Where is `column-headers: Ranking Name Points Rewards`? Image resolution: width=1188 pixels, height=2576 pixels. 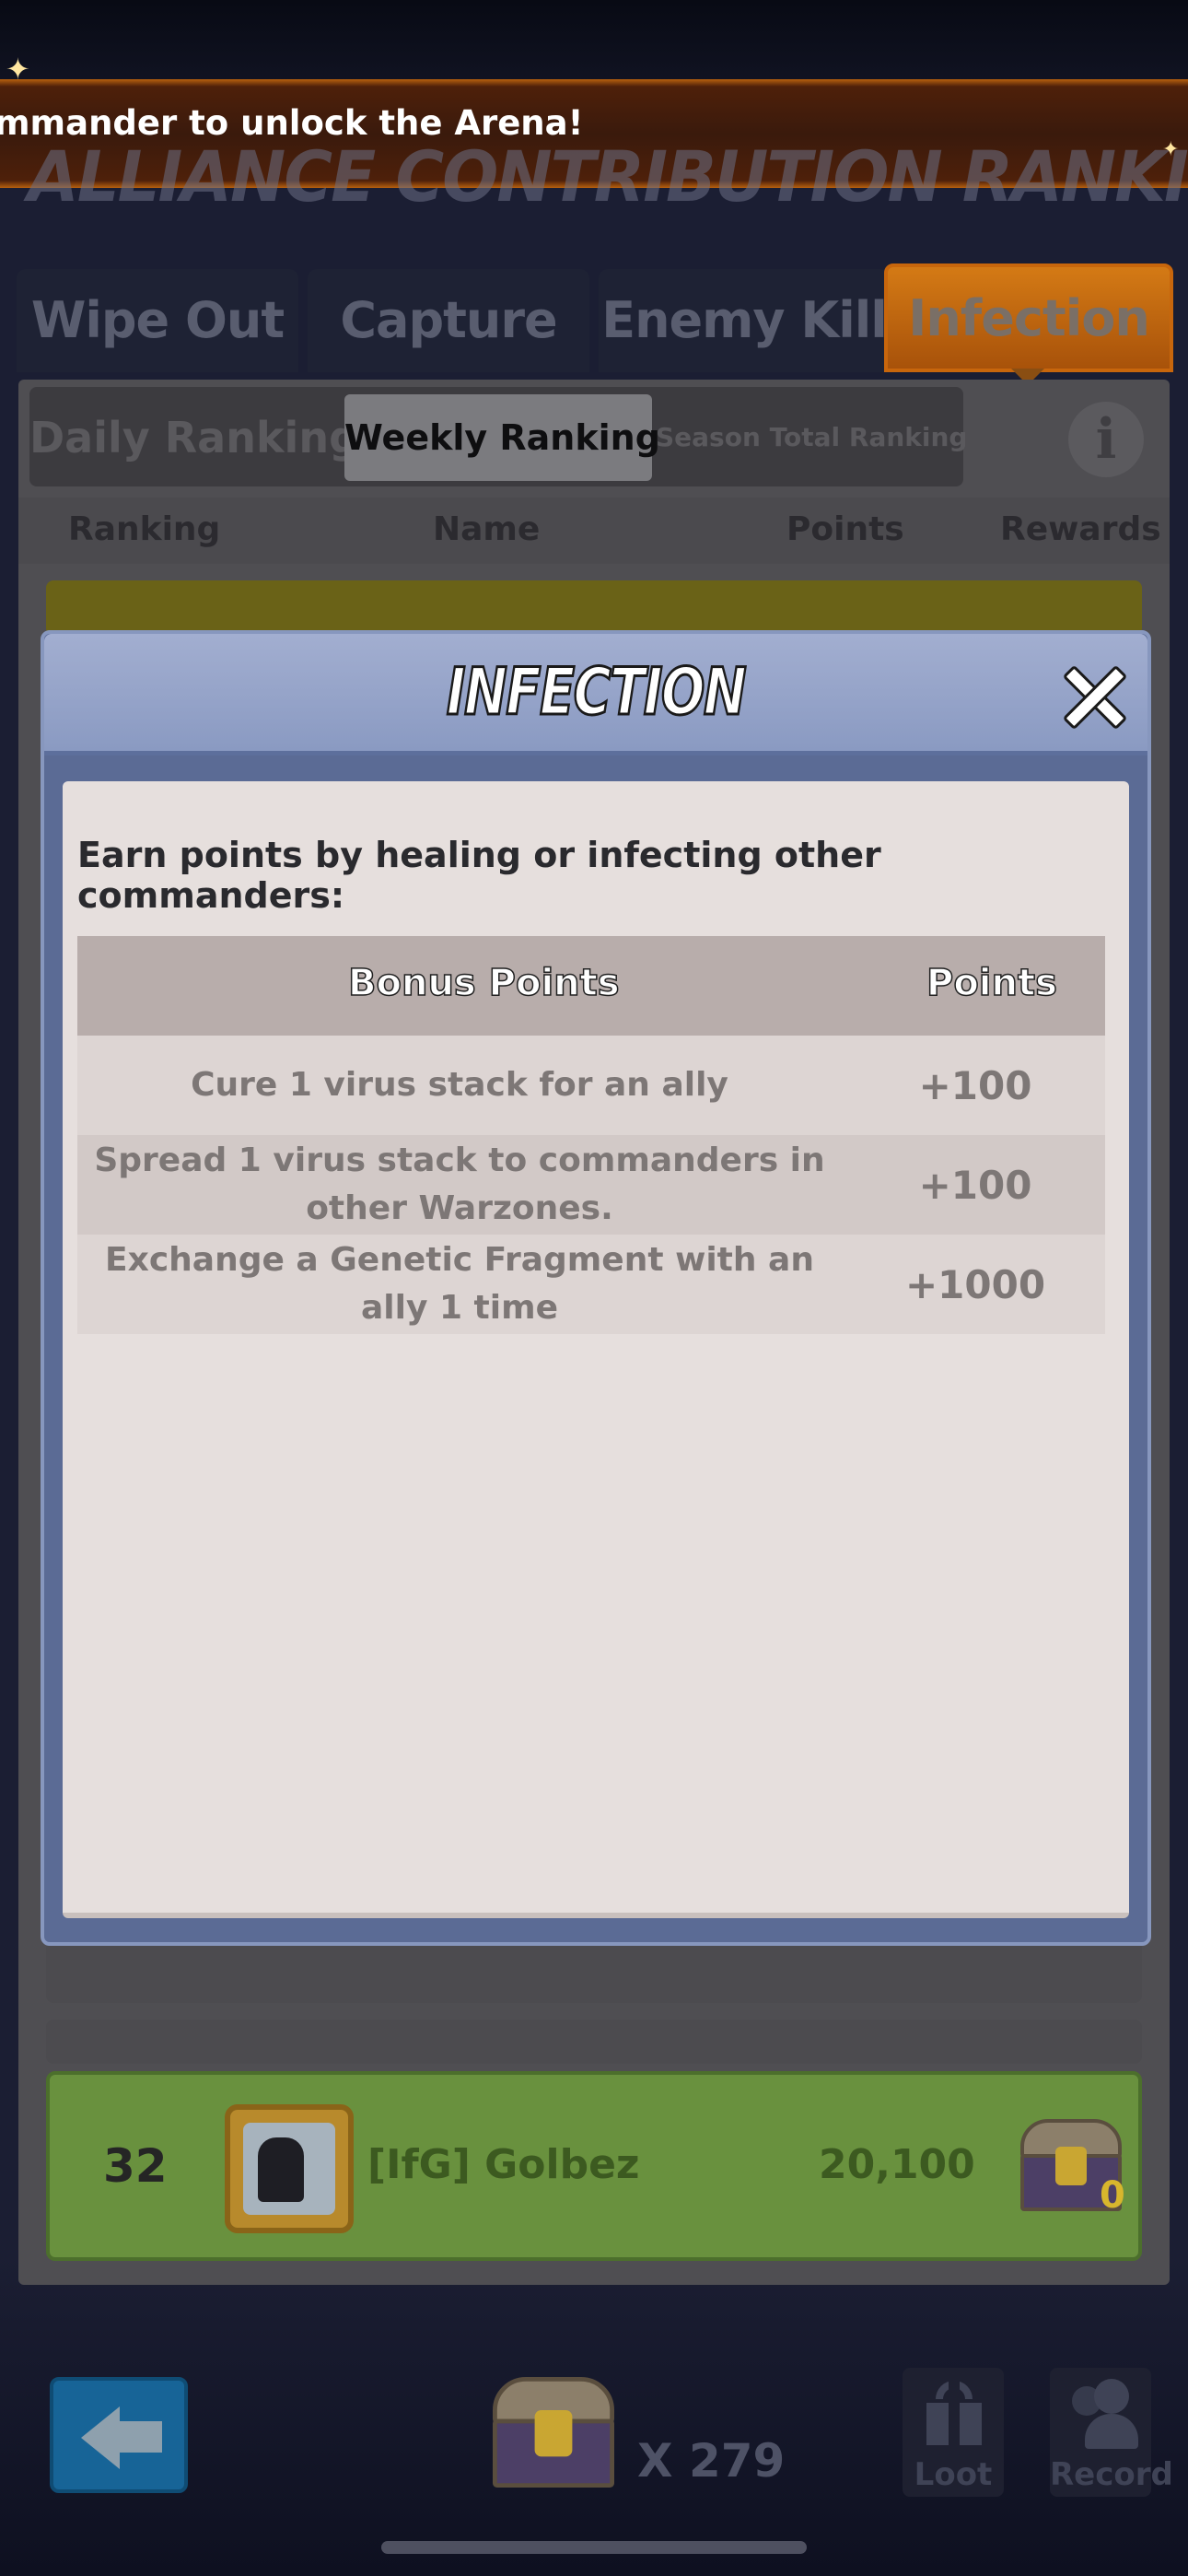 column-headers: Ranking Name Points Rewards is located at coordinates (594, 531).